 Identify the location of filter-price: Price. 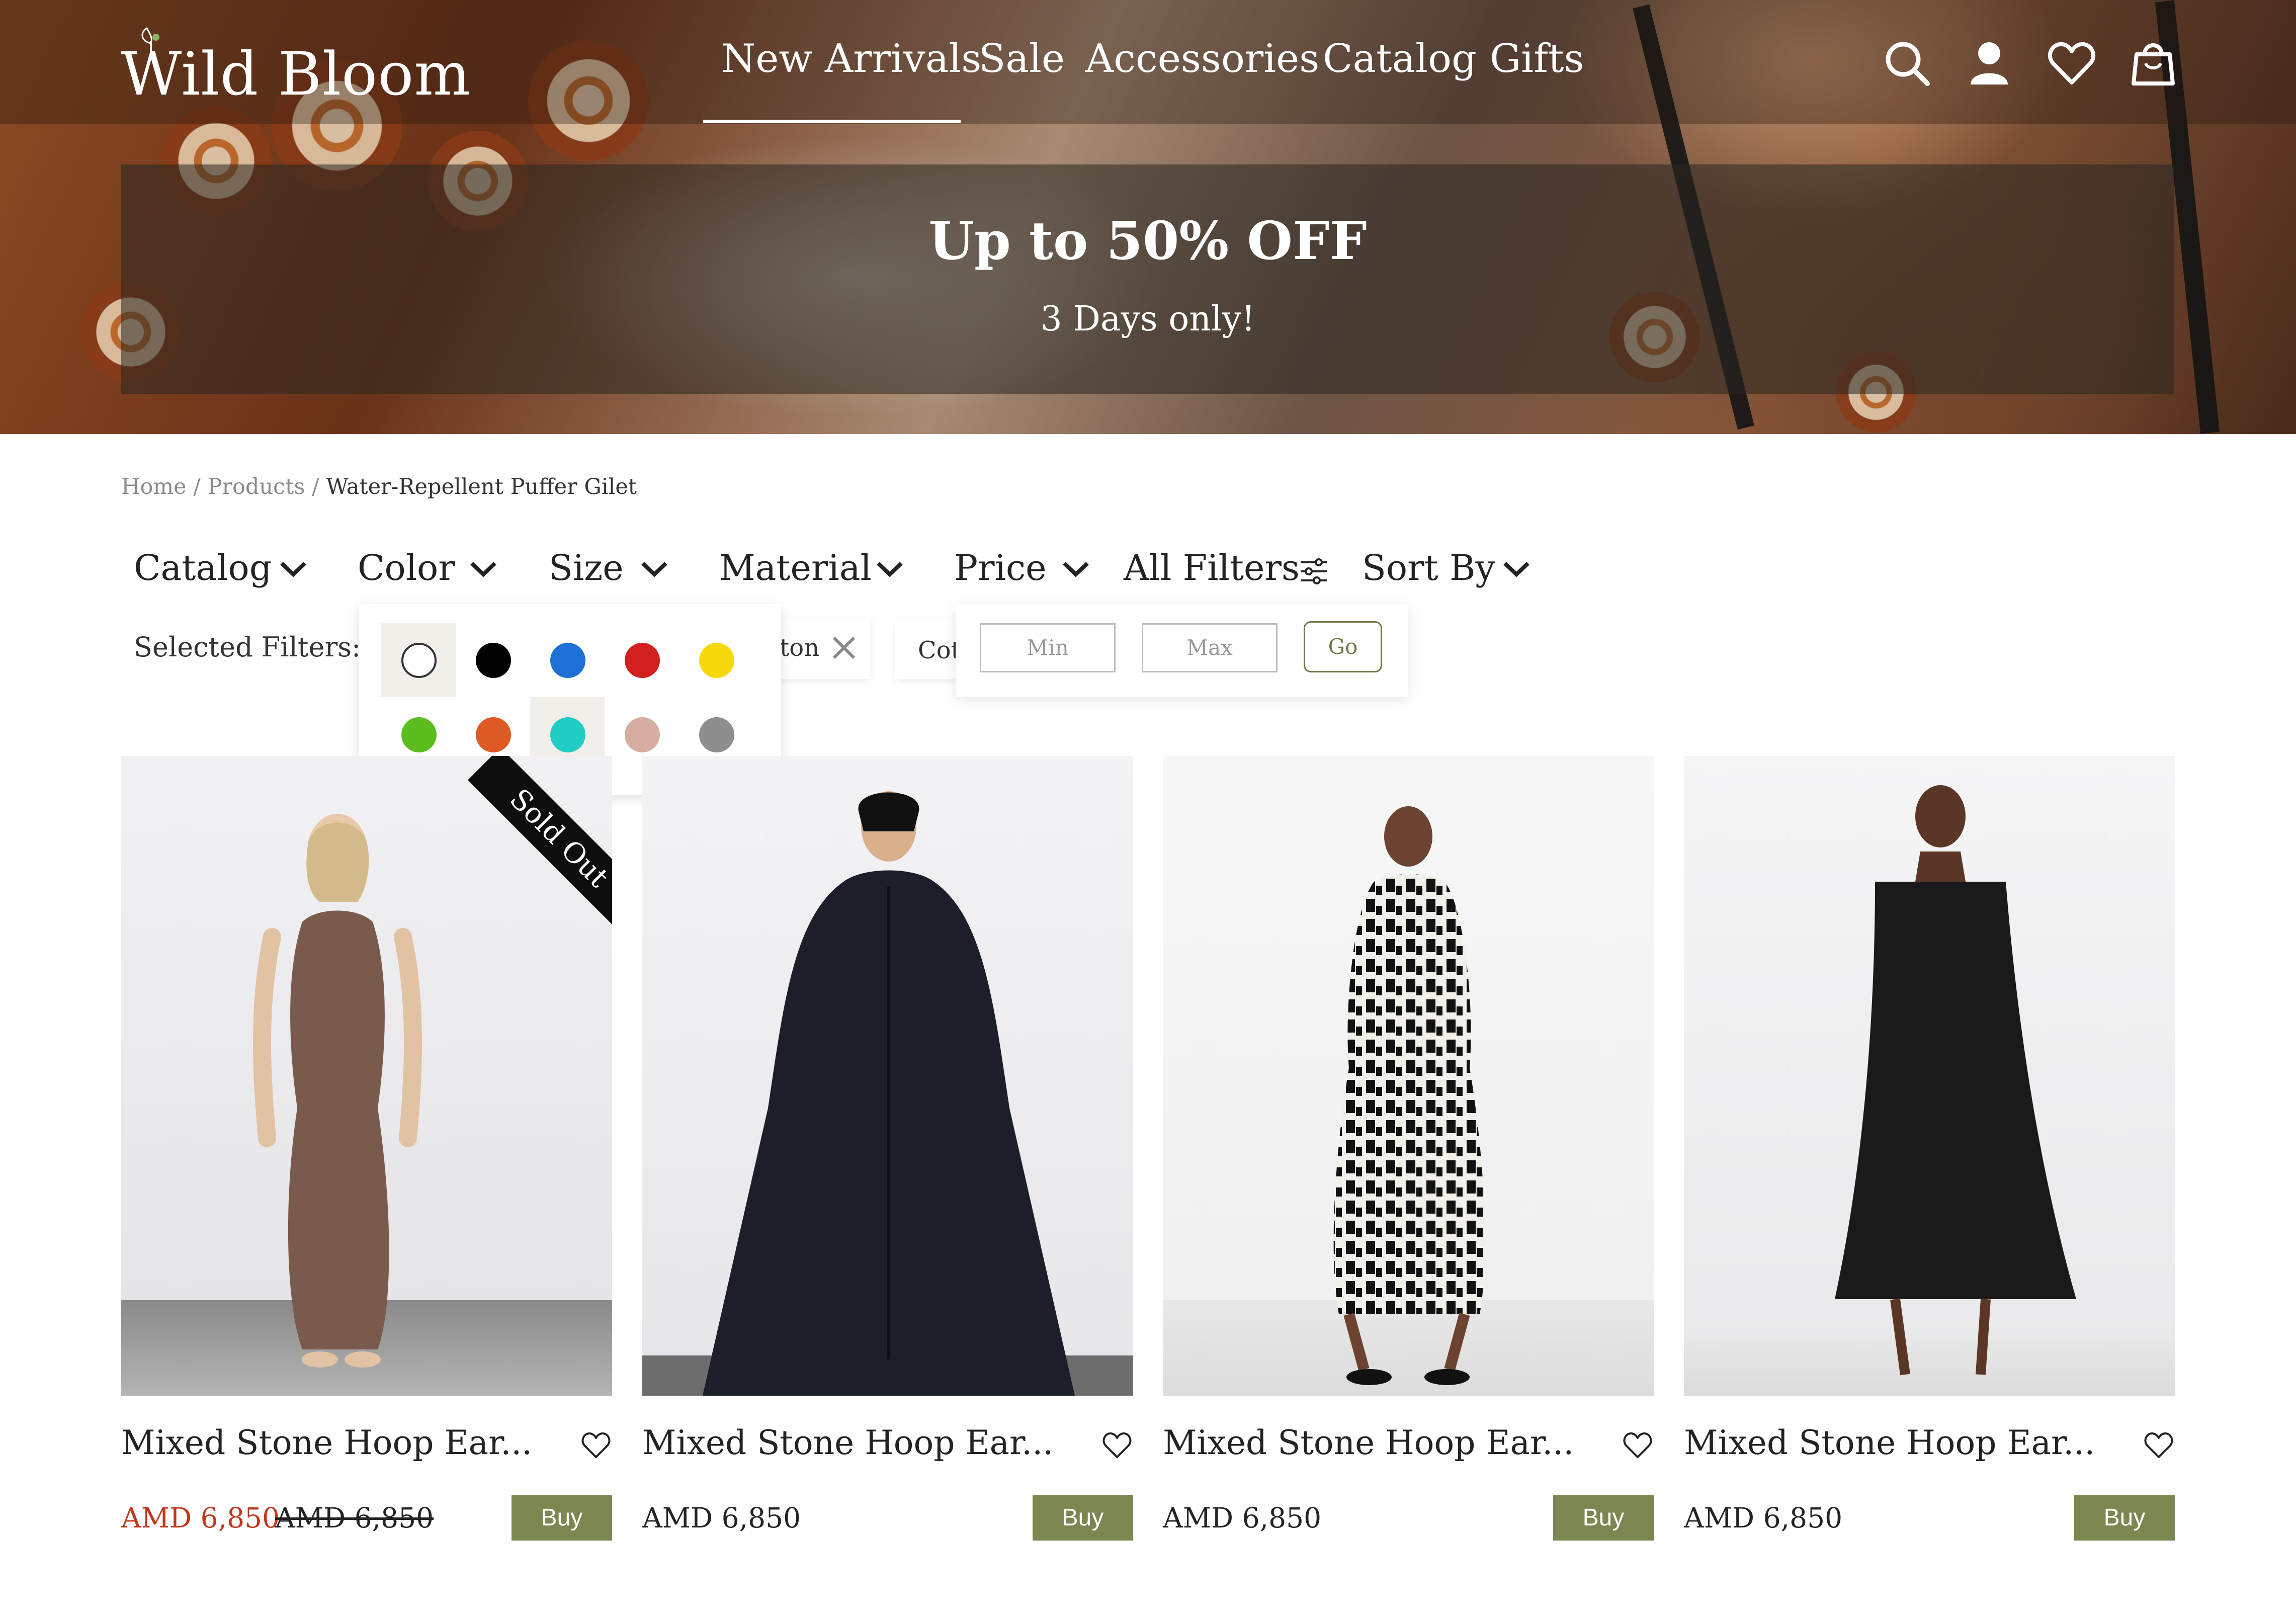
(1000, 567).